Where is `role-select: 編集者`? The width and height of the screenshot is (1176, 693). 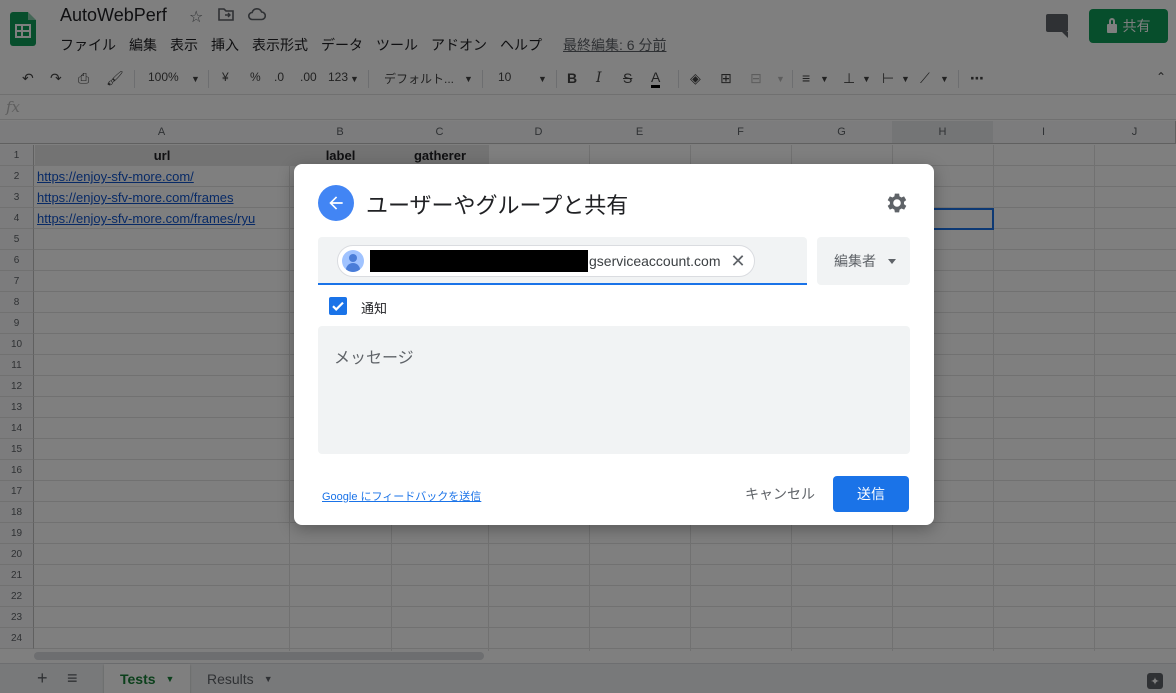
role-select: 編集者 is located at coordinates (863, 261).